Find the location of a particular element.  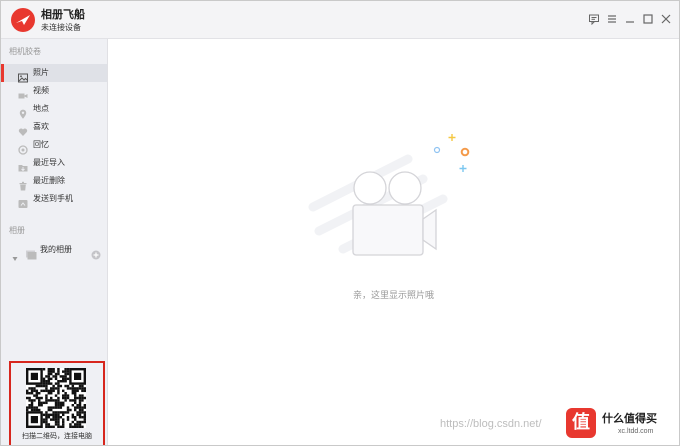

expand-arrow-icon is located at coordinates (15, 256).